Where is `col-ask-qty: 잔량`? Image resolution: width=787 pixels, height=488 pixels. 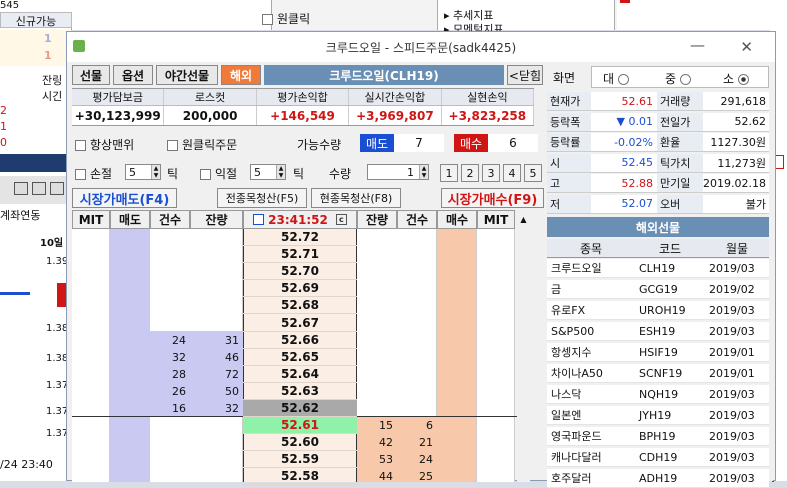
col-ask-qty: 잔량 is located at coordinates (216, 219).